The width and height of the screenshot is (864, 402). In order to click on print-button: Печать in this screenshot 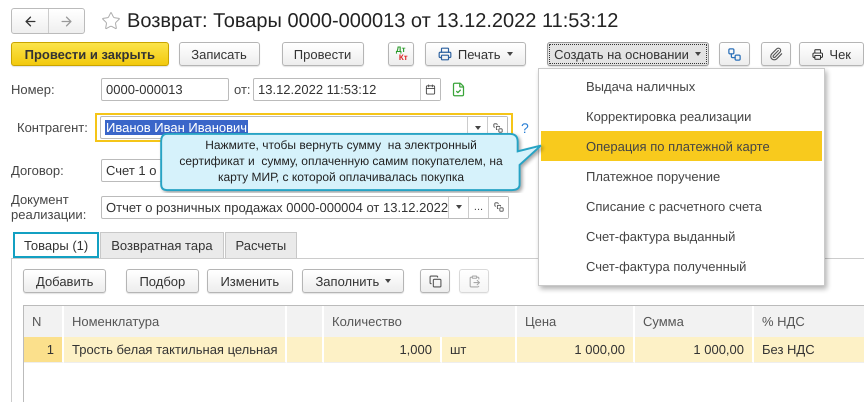, I will do `click(475, 54)`.